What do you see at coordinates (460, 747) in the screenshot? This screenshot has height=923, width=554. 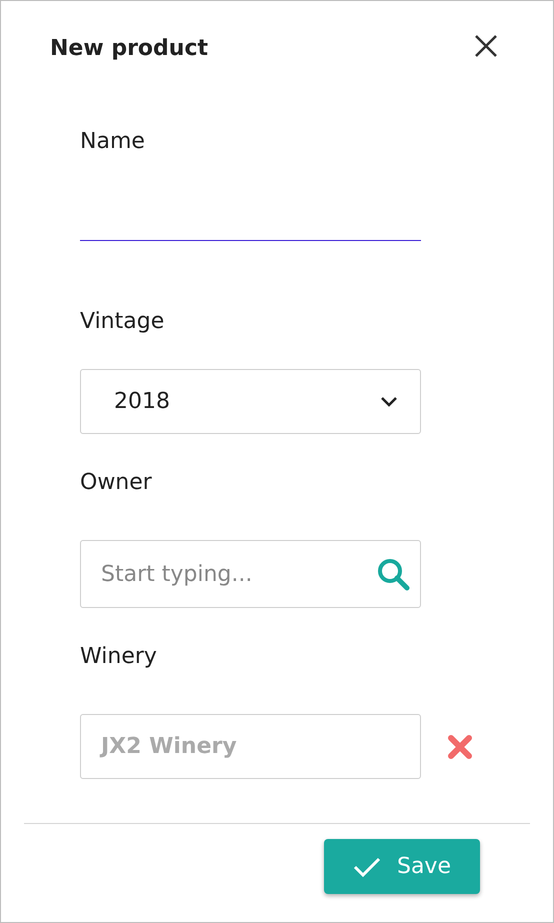 I see `clear-icon` at bounding box center [460, 747].